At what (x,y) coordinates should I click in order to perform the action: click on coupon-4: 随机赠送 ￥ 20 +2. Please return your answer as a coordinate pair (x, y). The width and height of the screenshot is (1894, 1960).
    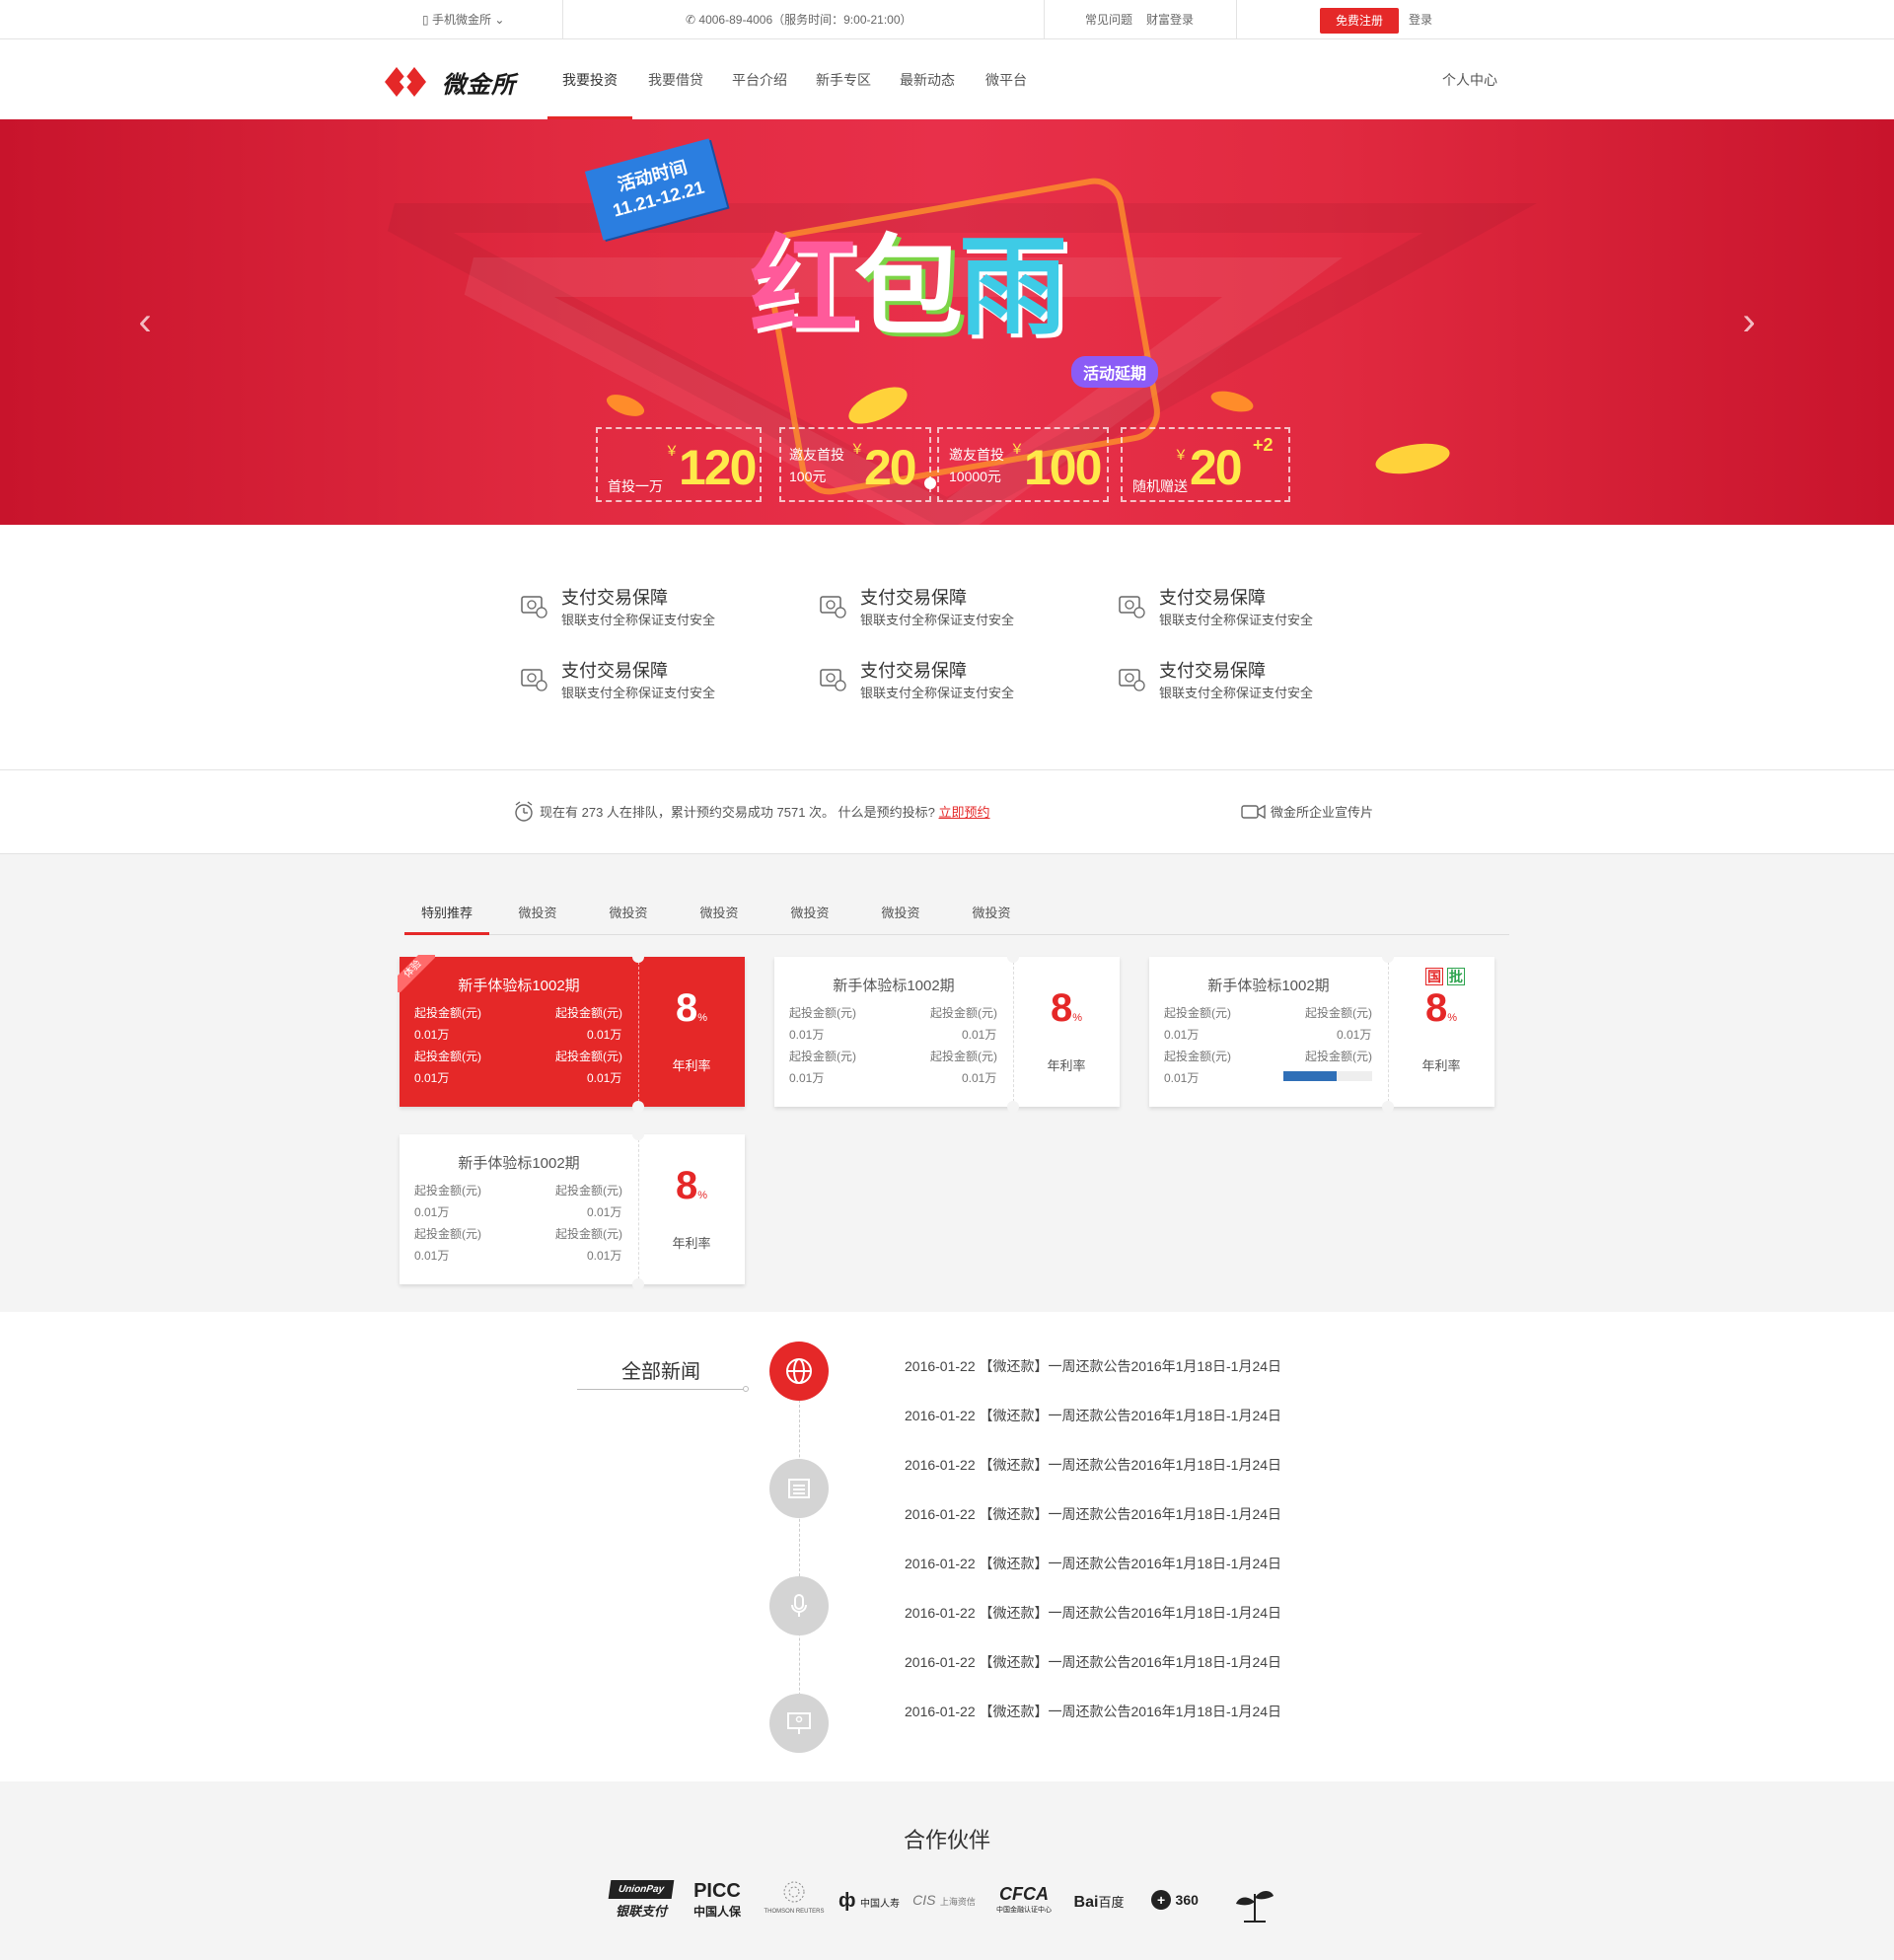
    Looking at the image, I should click on (1205, 465).